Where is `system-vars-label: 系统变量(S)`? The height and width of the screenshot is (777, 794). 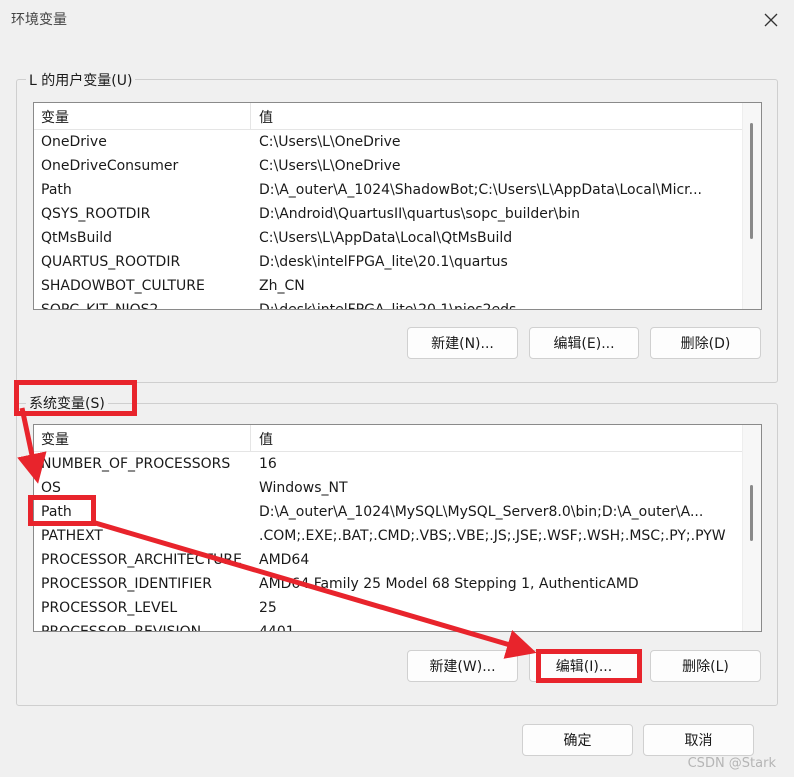 system-vars-label: 系统变量(S) is located at coordinates (67, 403).